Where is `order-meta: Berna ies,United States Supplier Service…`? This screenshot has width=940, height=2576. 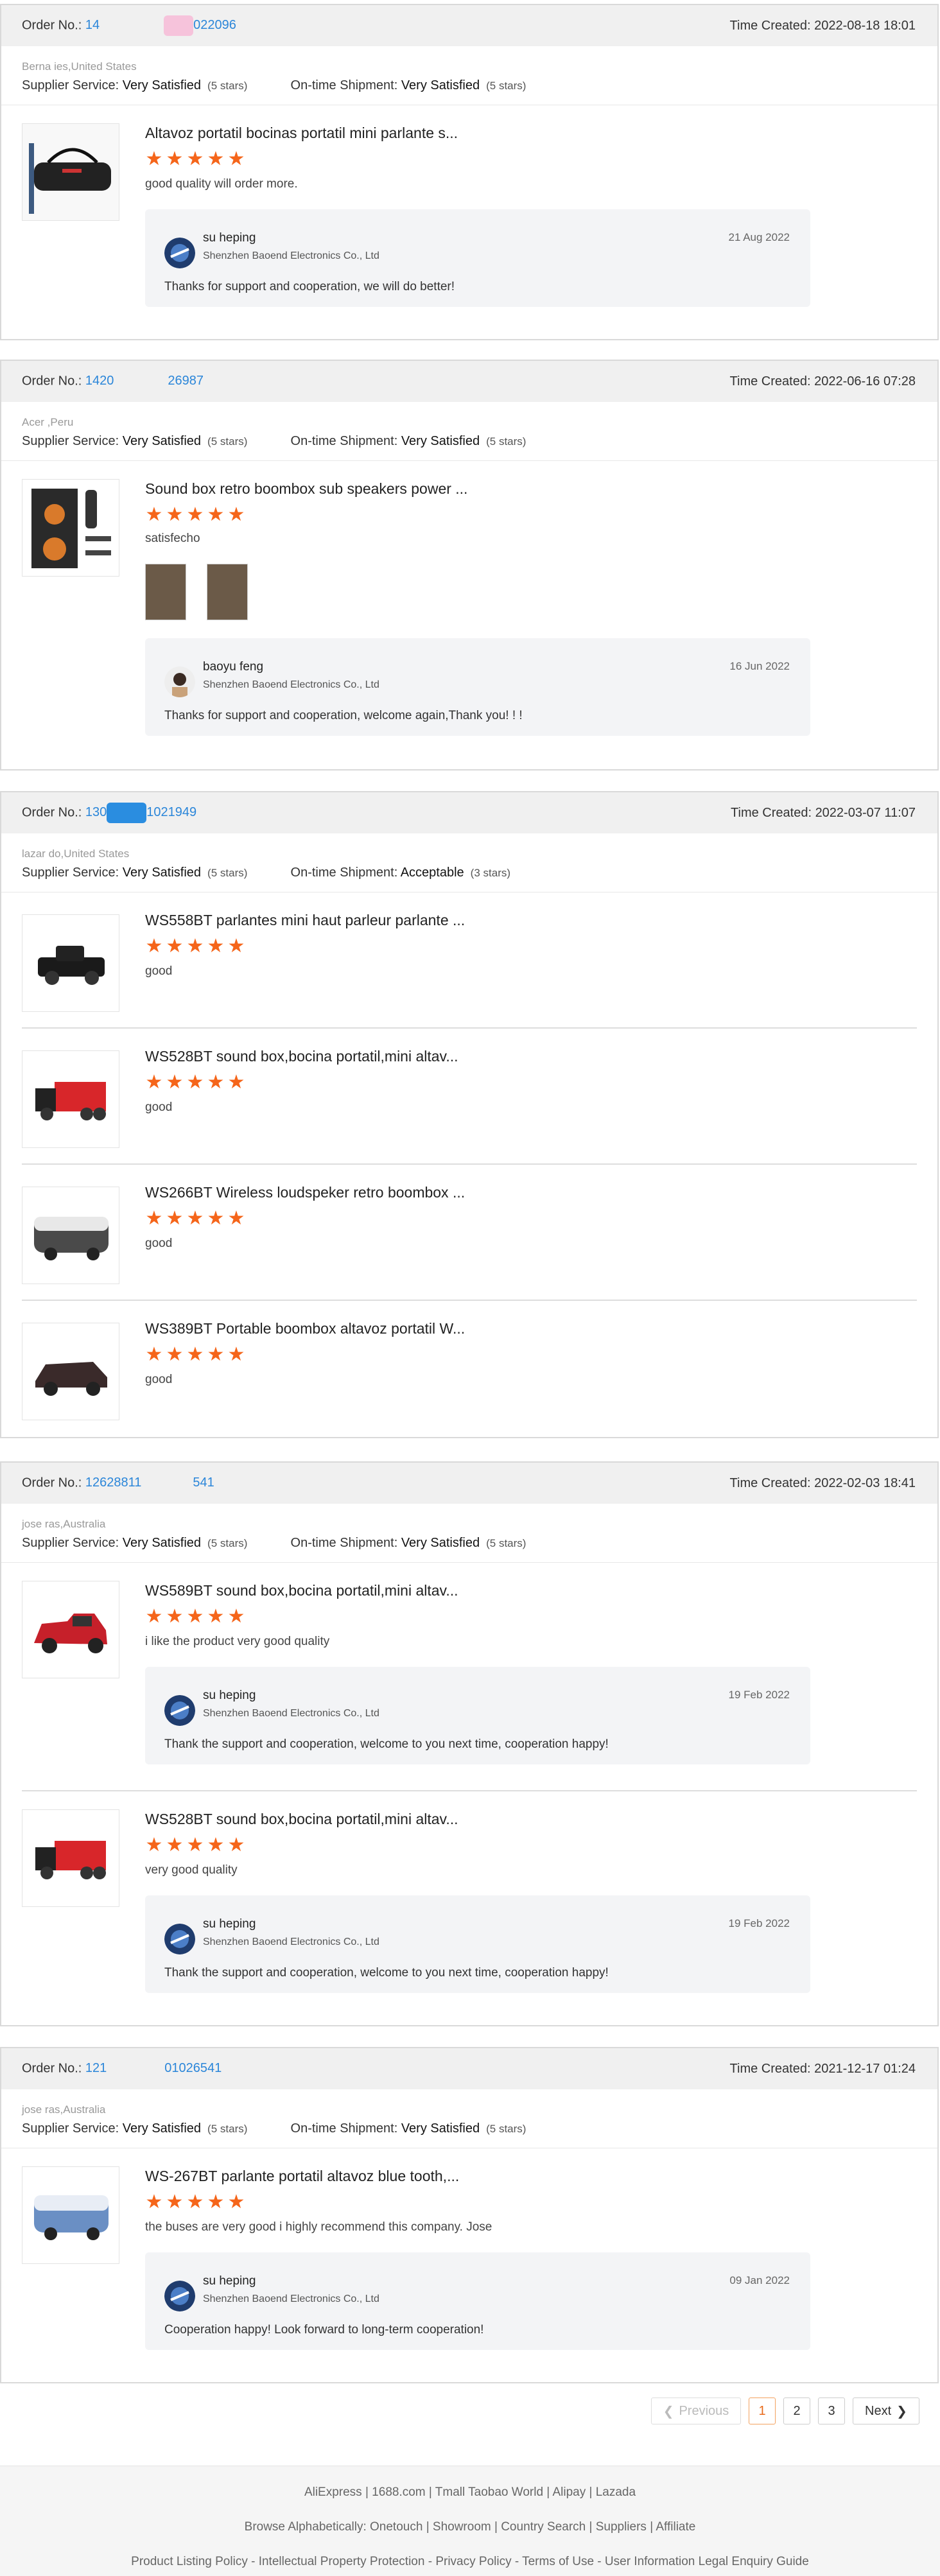 order-meta: Berna ies,United States Supplier Service… is located at coordinates (469, 75).